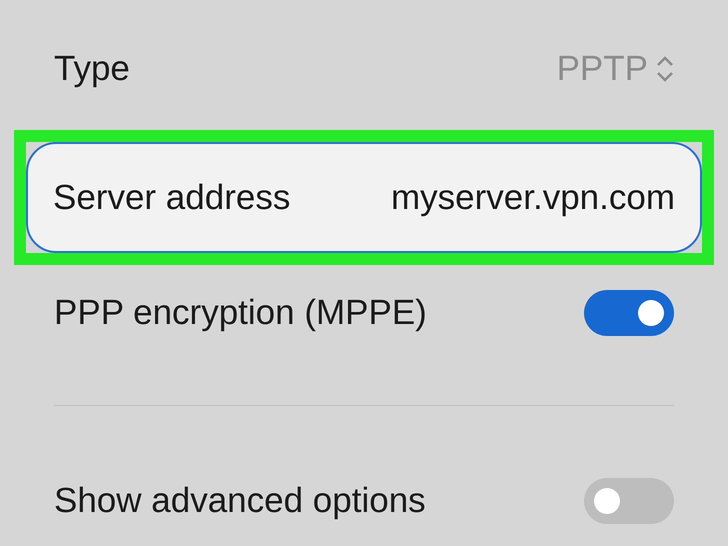 The height and width of the screenshot is (546, 728). What do you see at coordinates (240, 501) in the screenshot?
I see `toggle-label: Show advanced options` at bounding box center [240, 501].